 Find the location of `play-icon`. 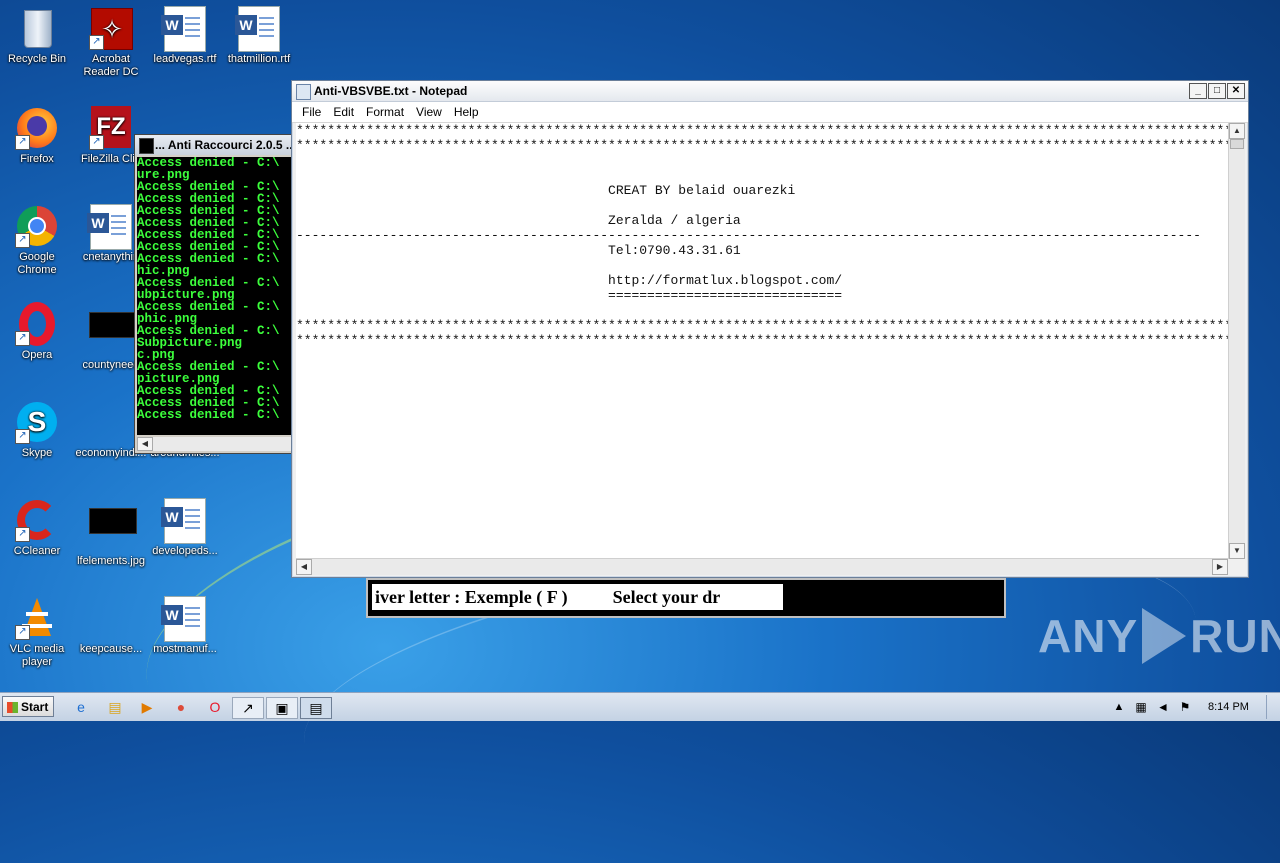

play-icon is located at coordinates (1164, 636).